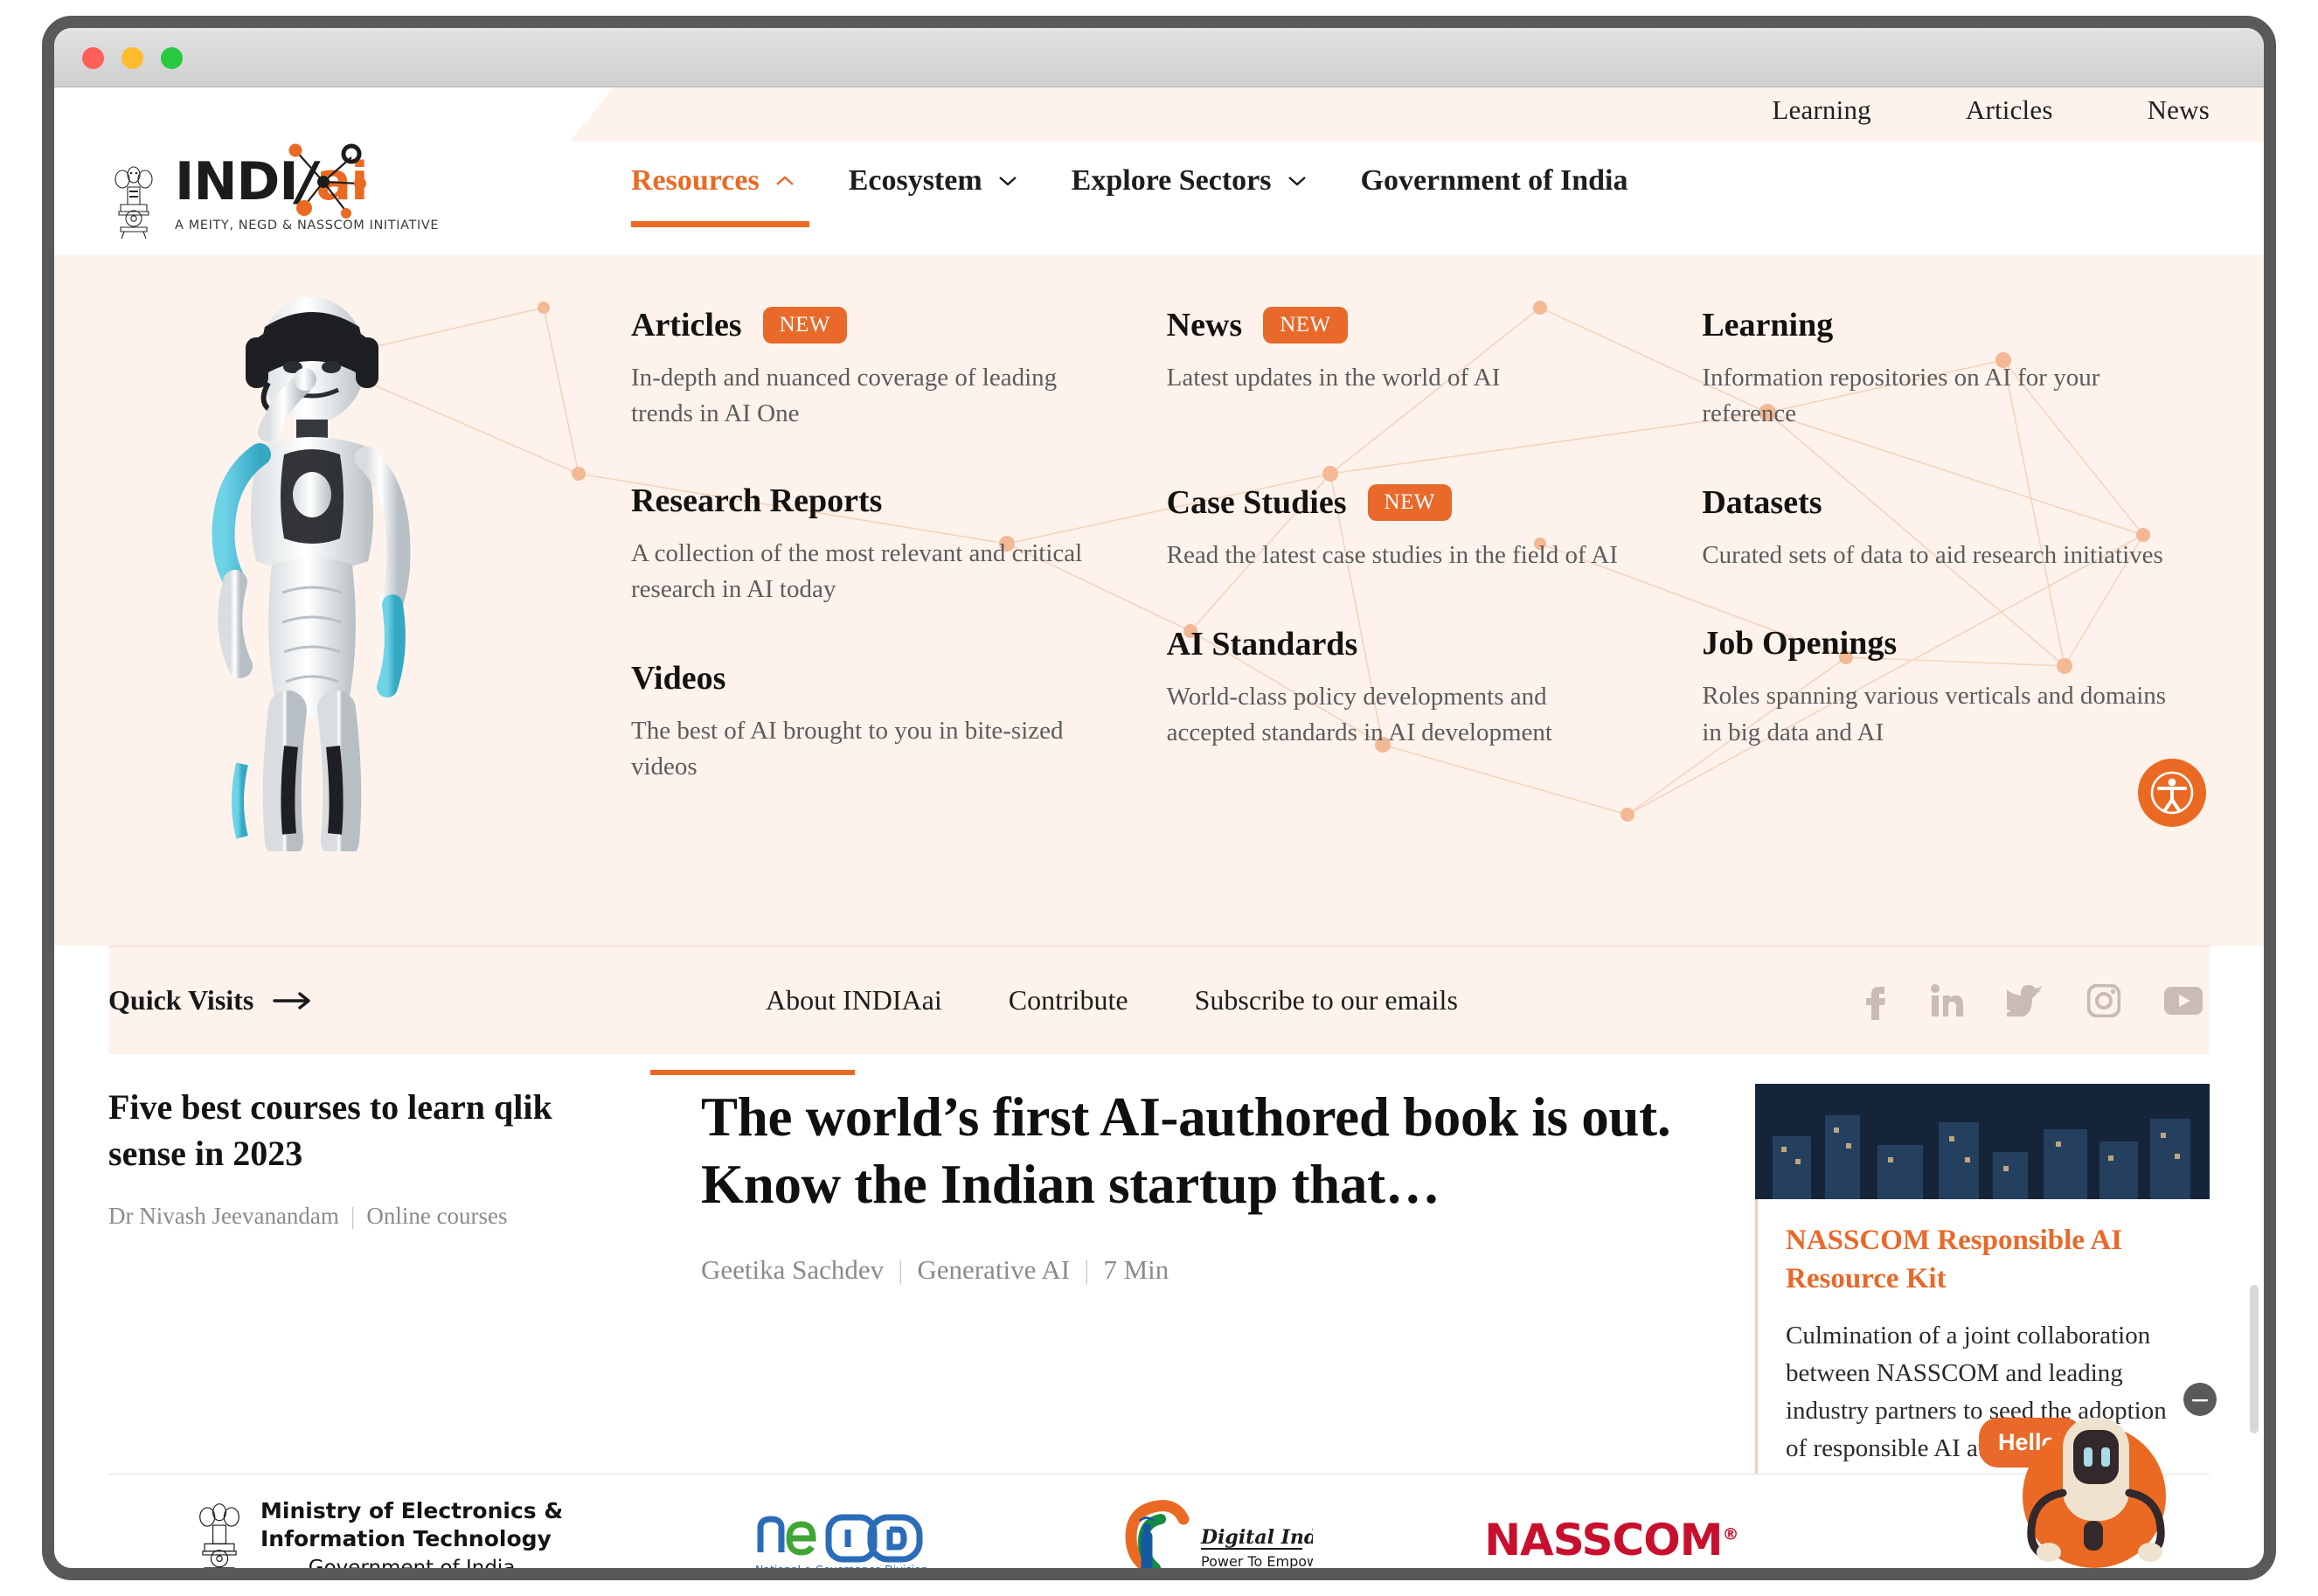 Image resolution: width=2318 pixels, height=1596 pixels. What do you see at coordinates (1190, 195) in the screenshot?
I see `nav-item-explore-sectors: Explore Sectors` at bounding box center [1190, 195].